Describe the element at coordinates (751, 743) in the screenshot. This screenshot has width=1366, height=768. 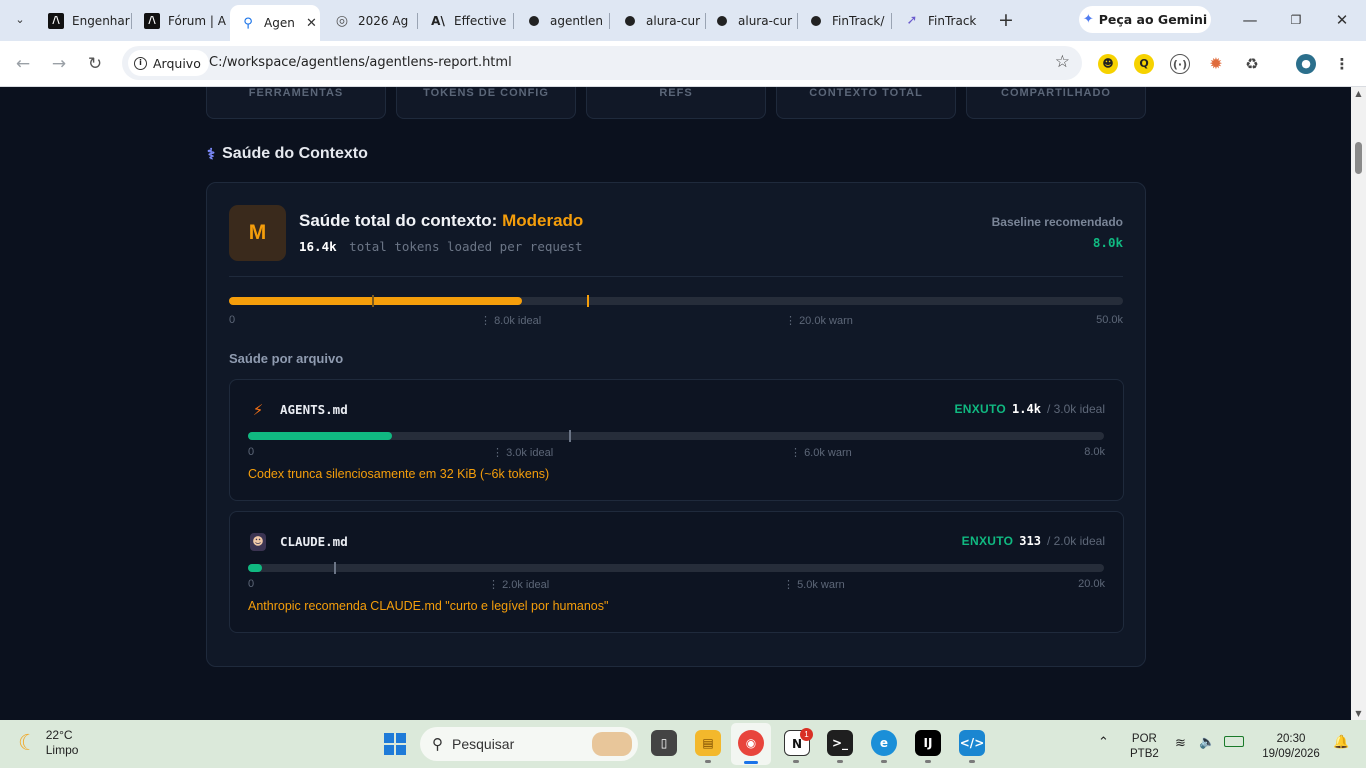
I see `chrome-icon: ◉` at that location.